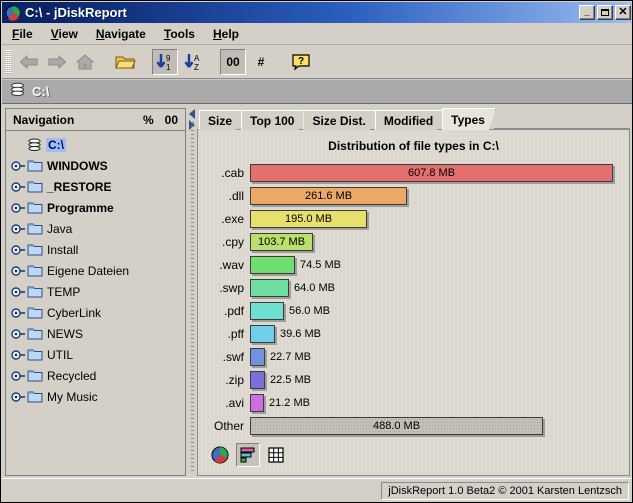  I want to click on bar-segment: 488.0 MB, so click(396, 425).